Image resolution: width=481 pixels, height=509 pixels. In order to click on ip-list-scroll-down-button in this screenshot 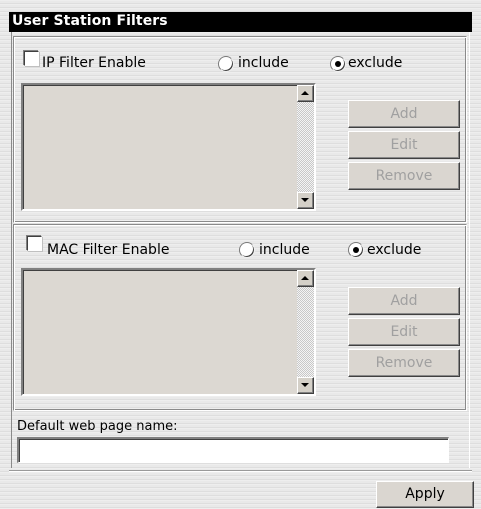, I will do `click(305, 200)`.